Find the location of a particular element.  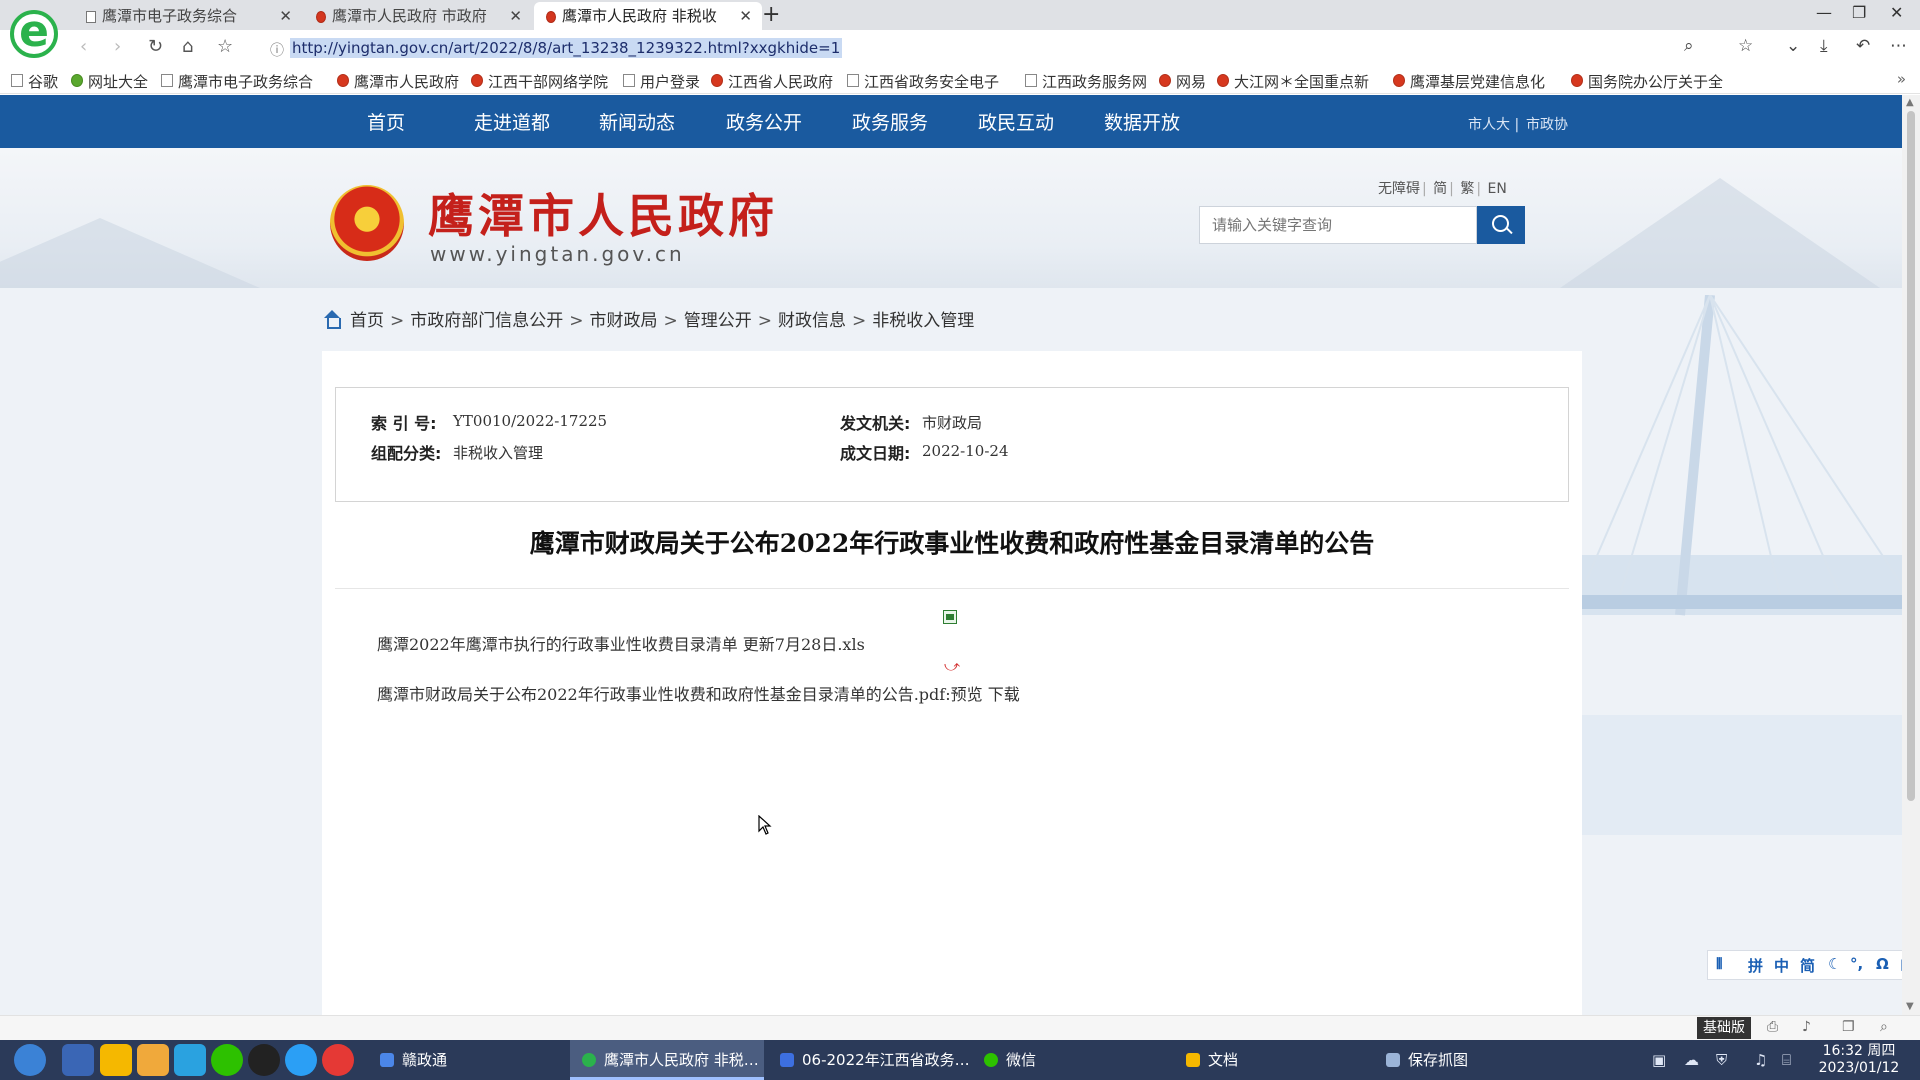

scroll-down-icon: ▼ is located at coordinates (1910, 1006).